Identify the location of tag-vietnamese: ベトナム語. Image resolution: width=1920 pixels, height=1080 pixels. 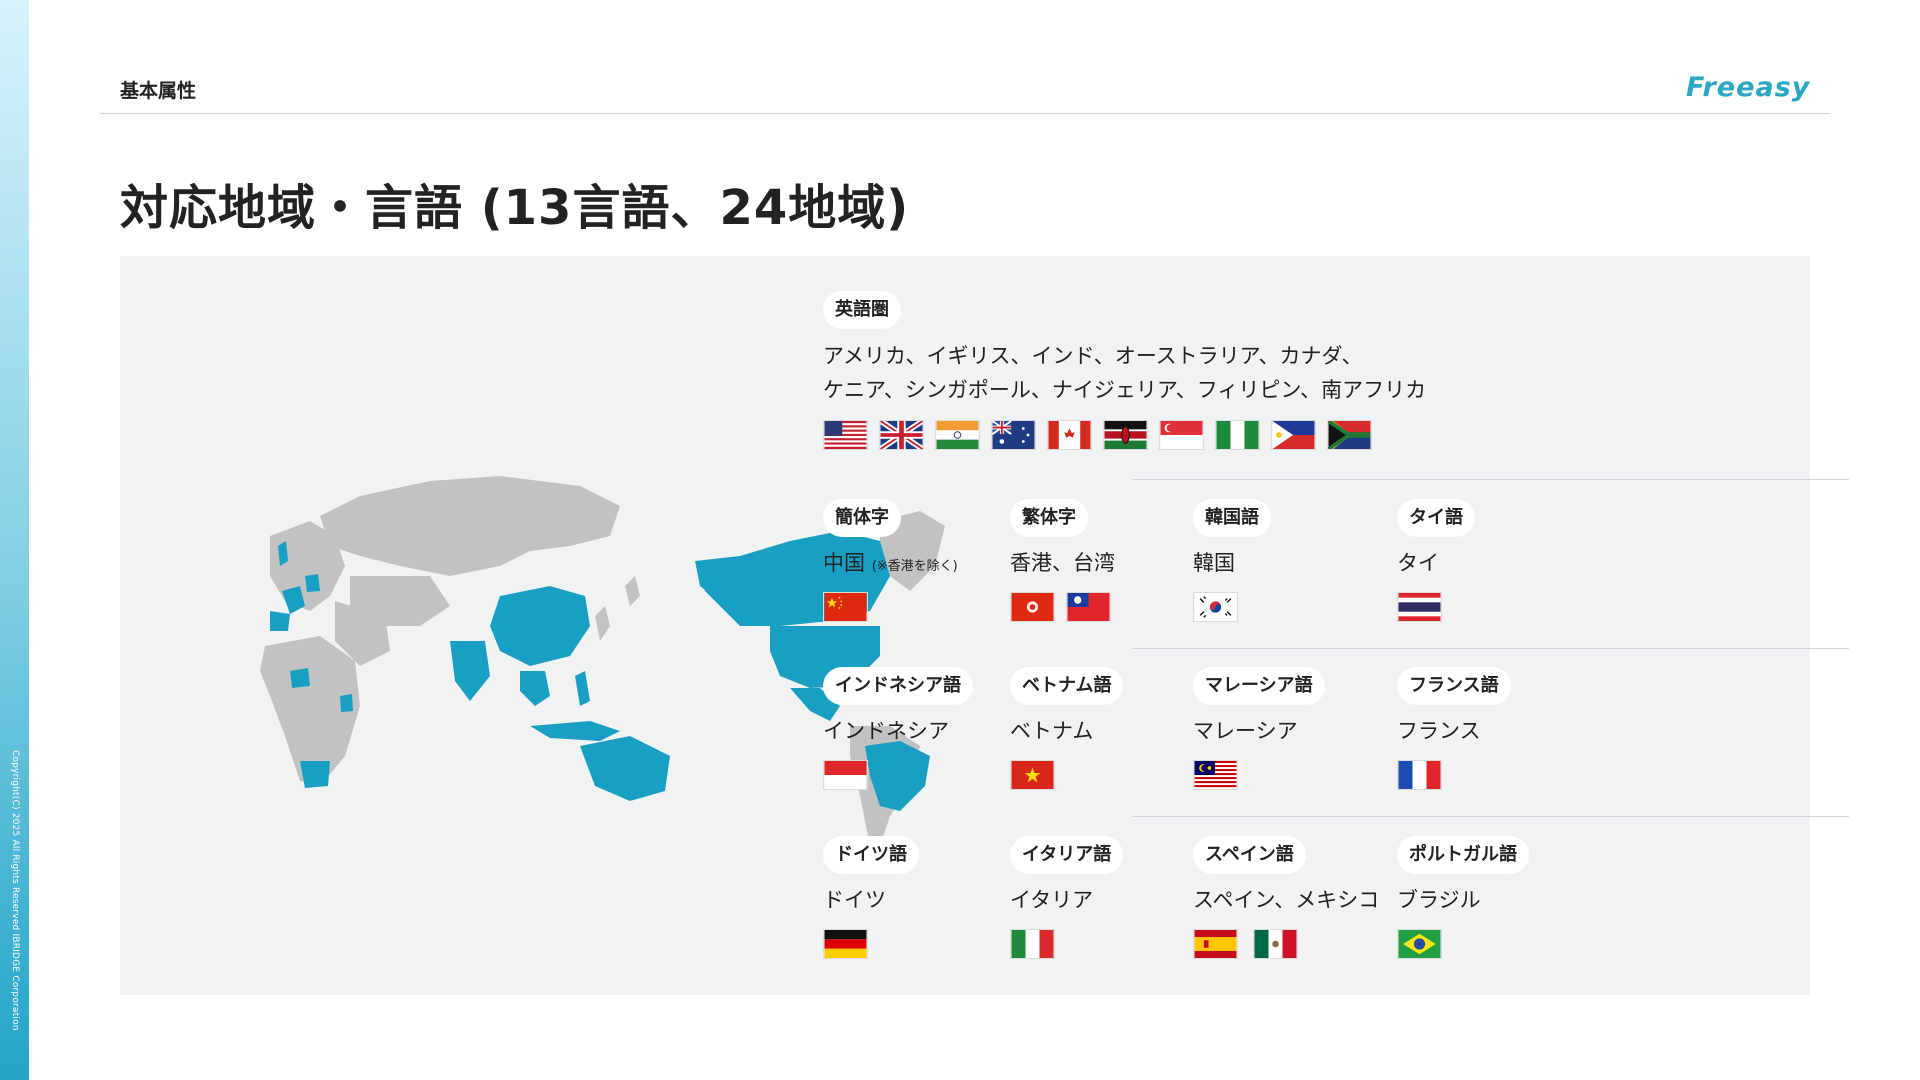
(1067, 686).